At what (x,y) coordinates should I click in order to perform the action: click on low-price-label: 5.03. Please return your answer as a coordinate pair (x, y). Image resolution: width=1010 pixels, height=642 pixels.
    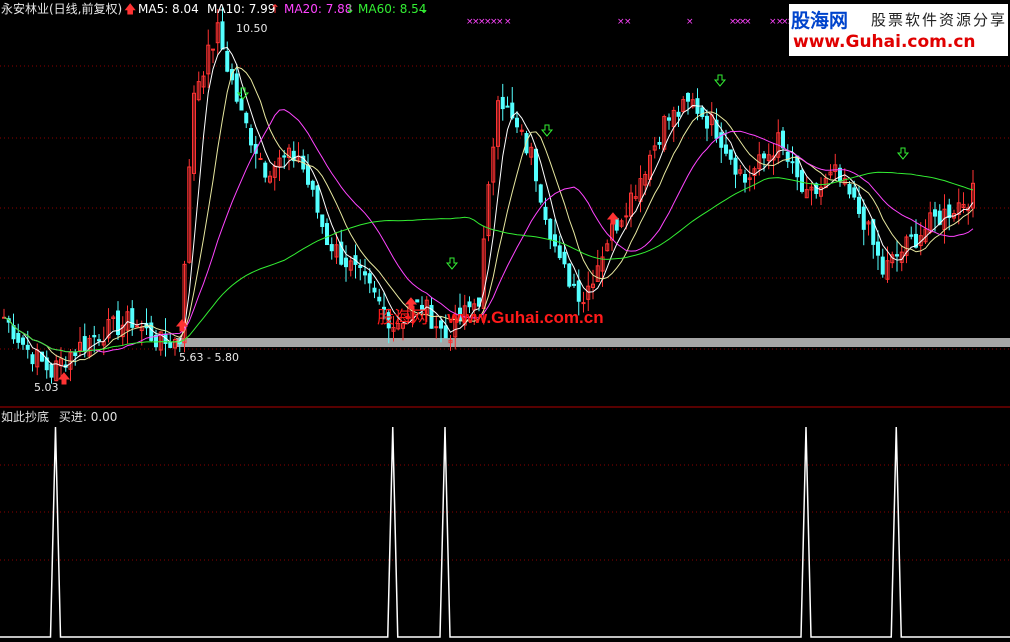
    Looking at the image, I should click on (46, 387).